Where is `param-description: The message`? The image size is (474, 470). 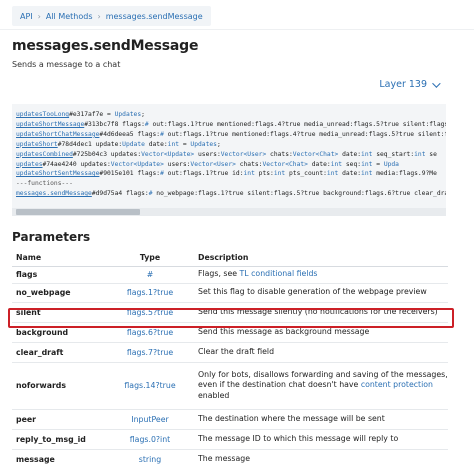
param-description: The message is located at coordinates (321, 458).